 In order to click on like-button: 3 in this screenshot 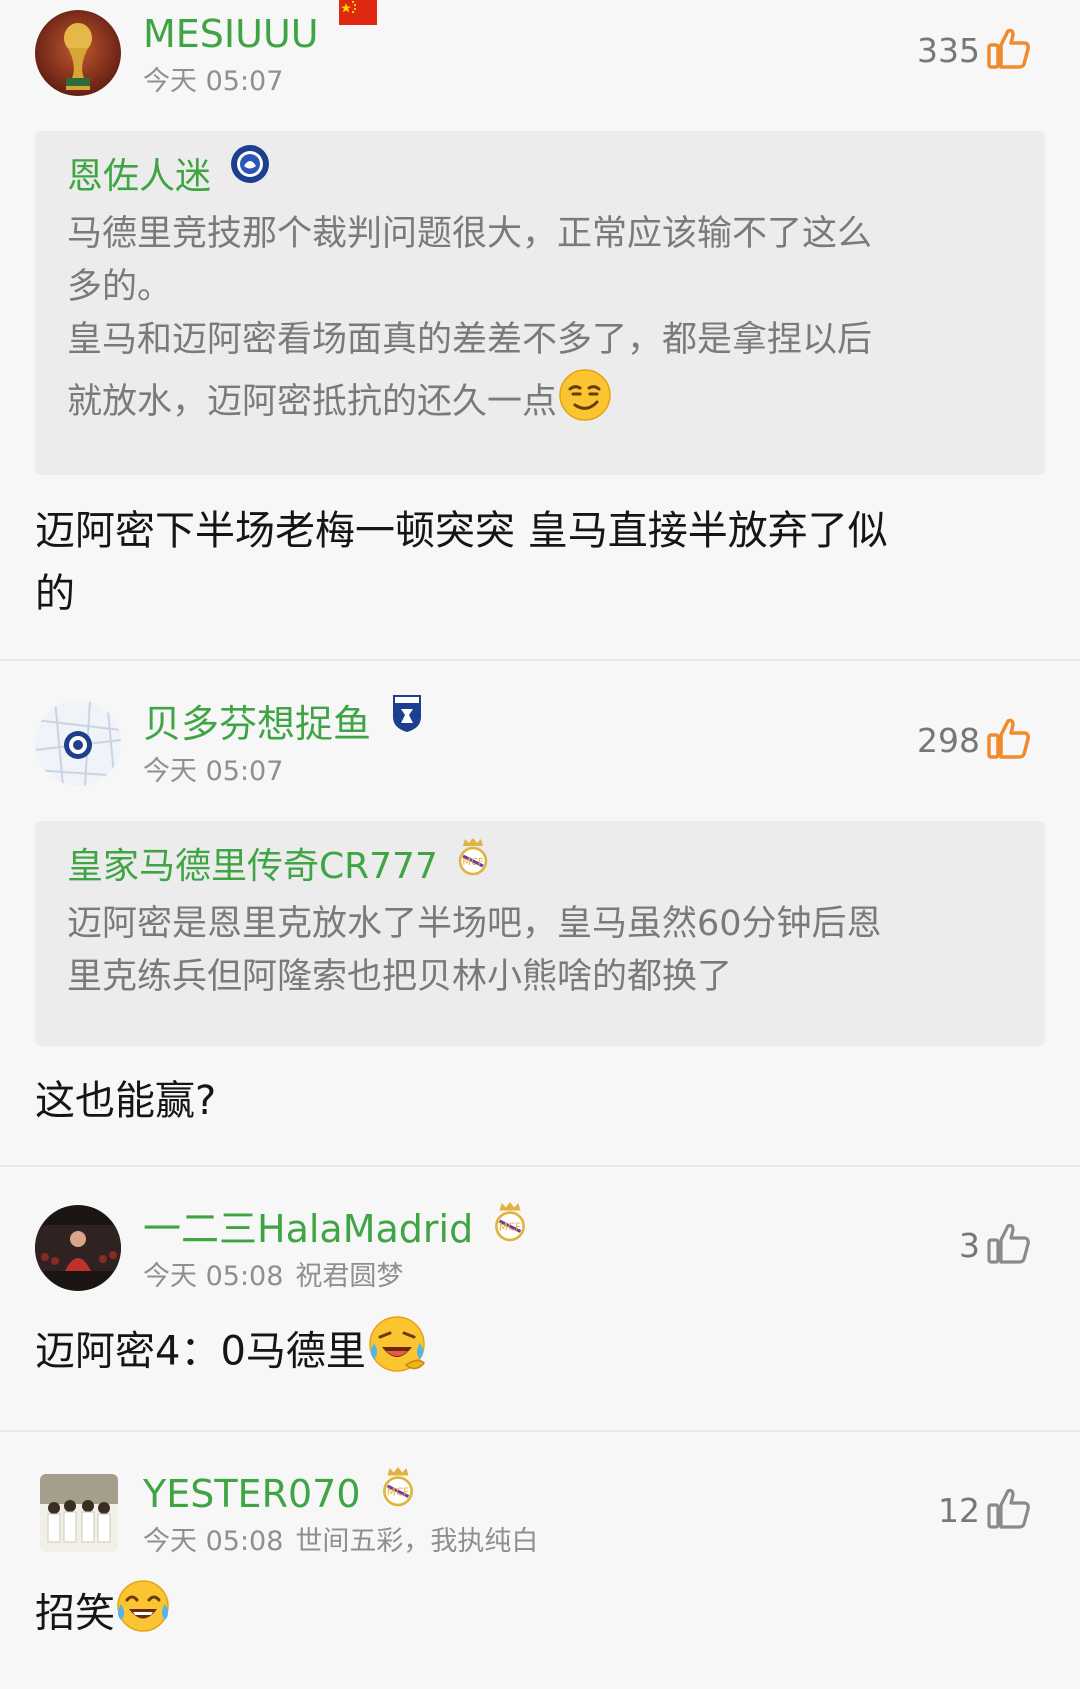, I will do `click(995, 1245)`.